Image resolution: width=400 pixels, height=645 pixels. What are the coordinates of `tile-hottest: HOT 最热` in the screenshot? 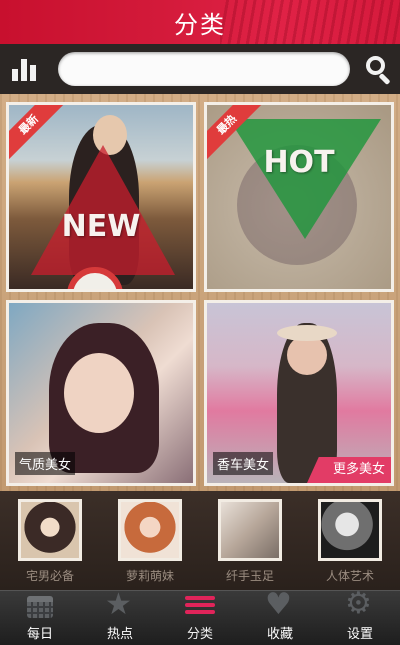 It's located at (299, 197).